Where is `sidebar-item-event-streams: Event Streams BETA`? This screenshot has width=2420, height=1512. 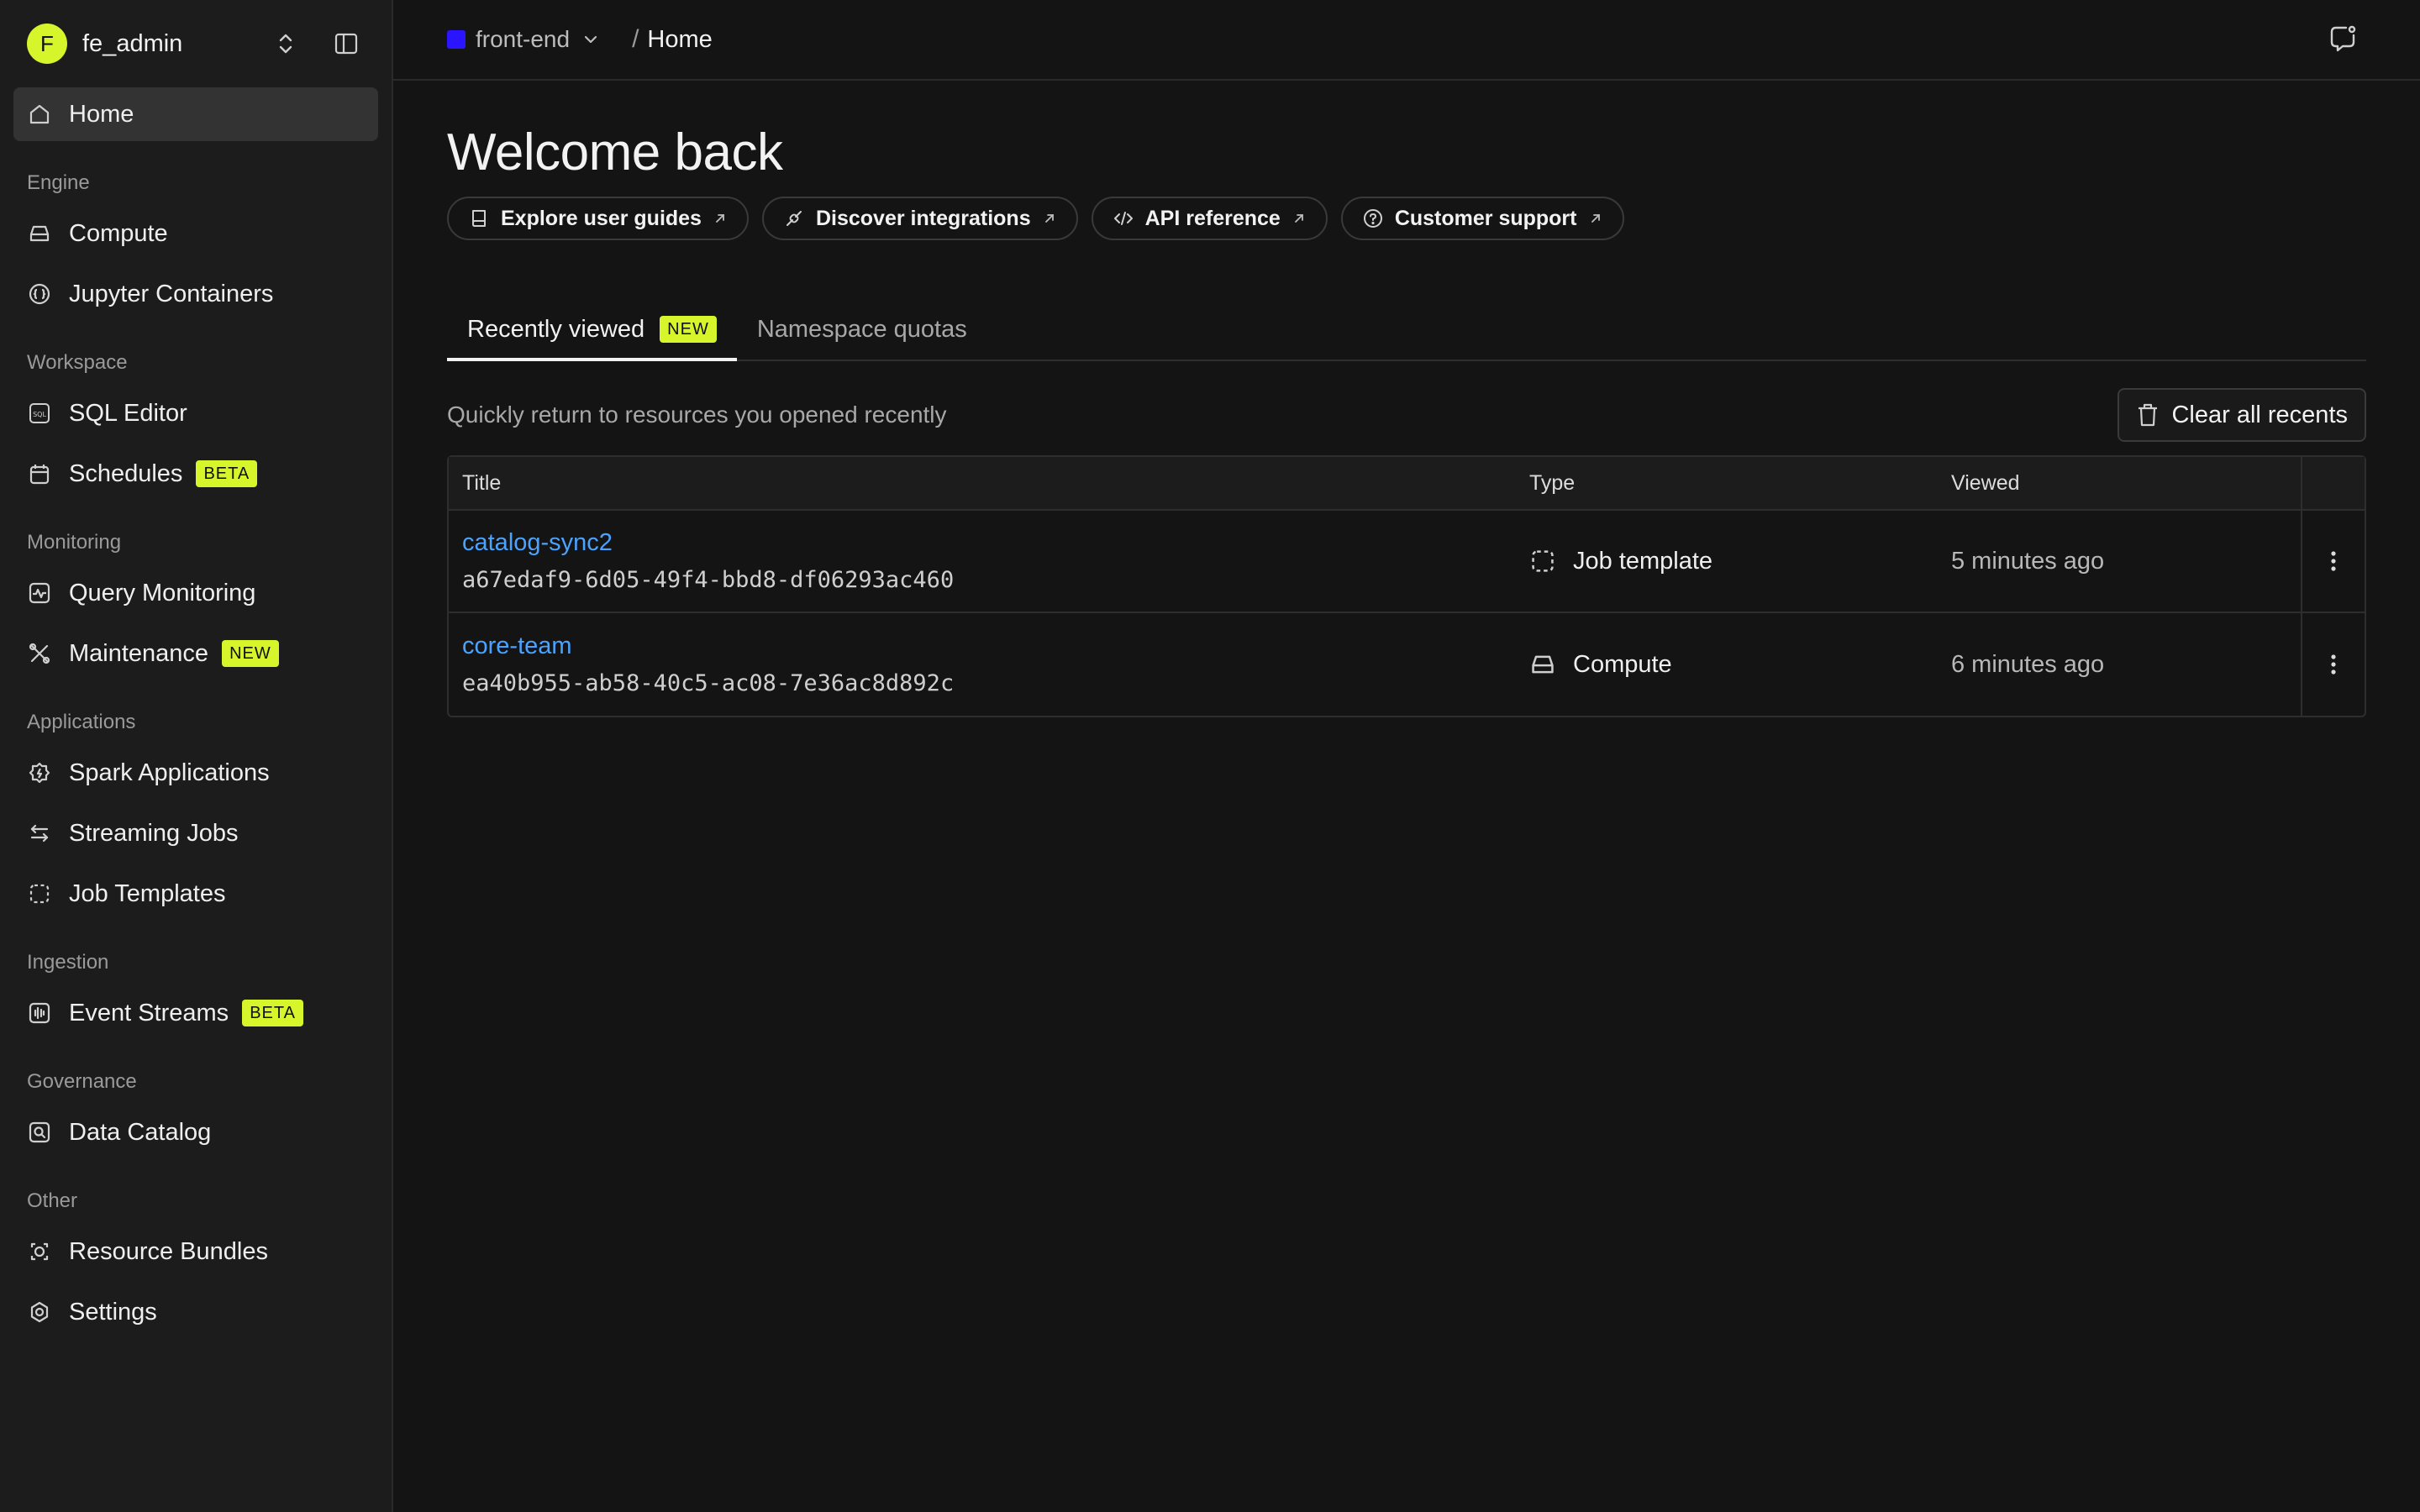 sidebar-item-event-streams: Event Streams BETA is located at coordinates (195, 1013).